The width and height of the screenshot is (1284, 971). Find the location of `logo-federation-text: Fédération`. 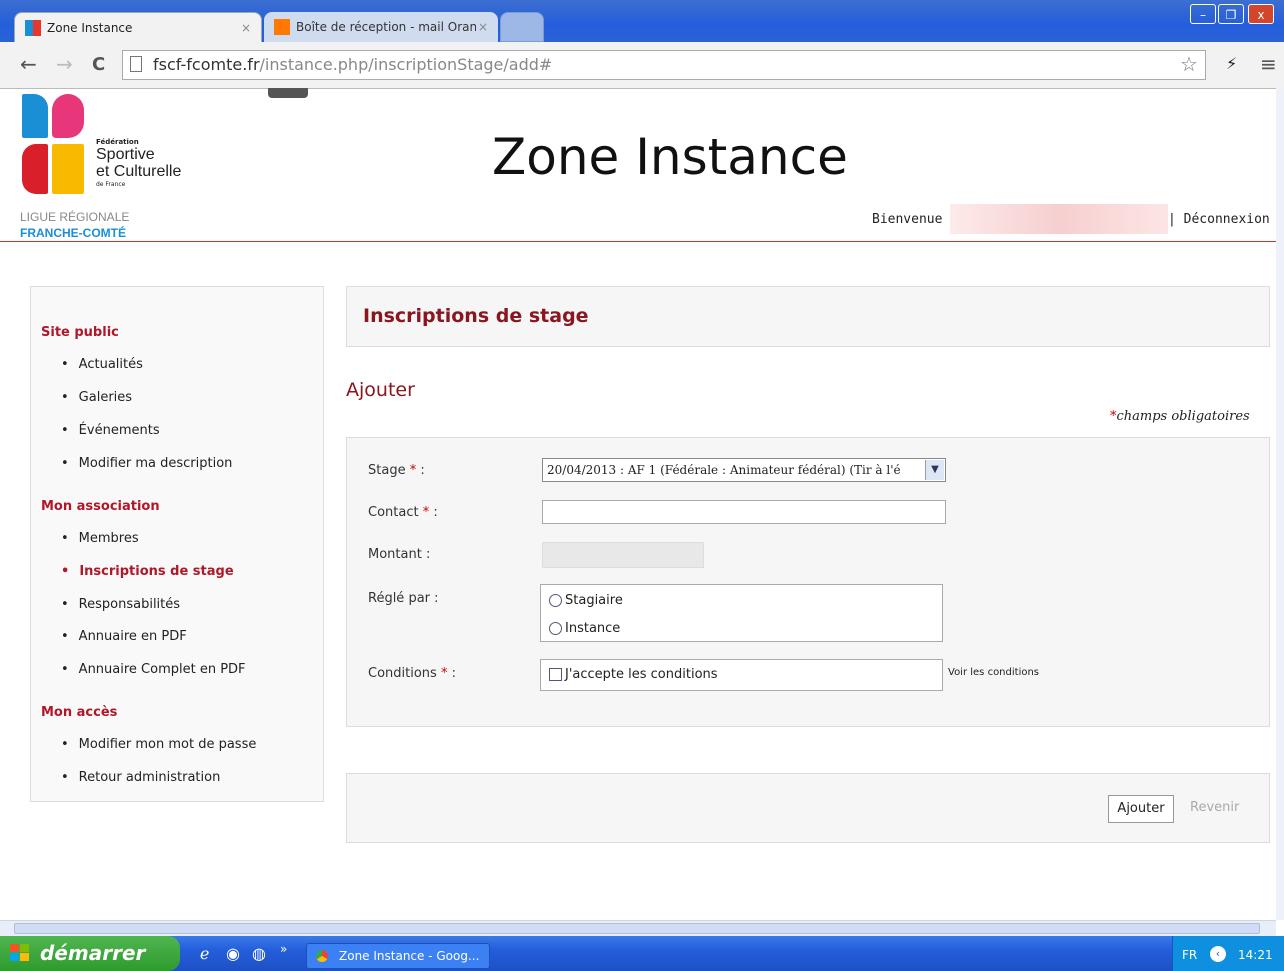

logo-federation-text: Fédération is located at coordinates (117, 142).